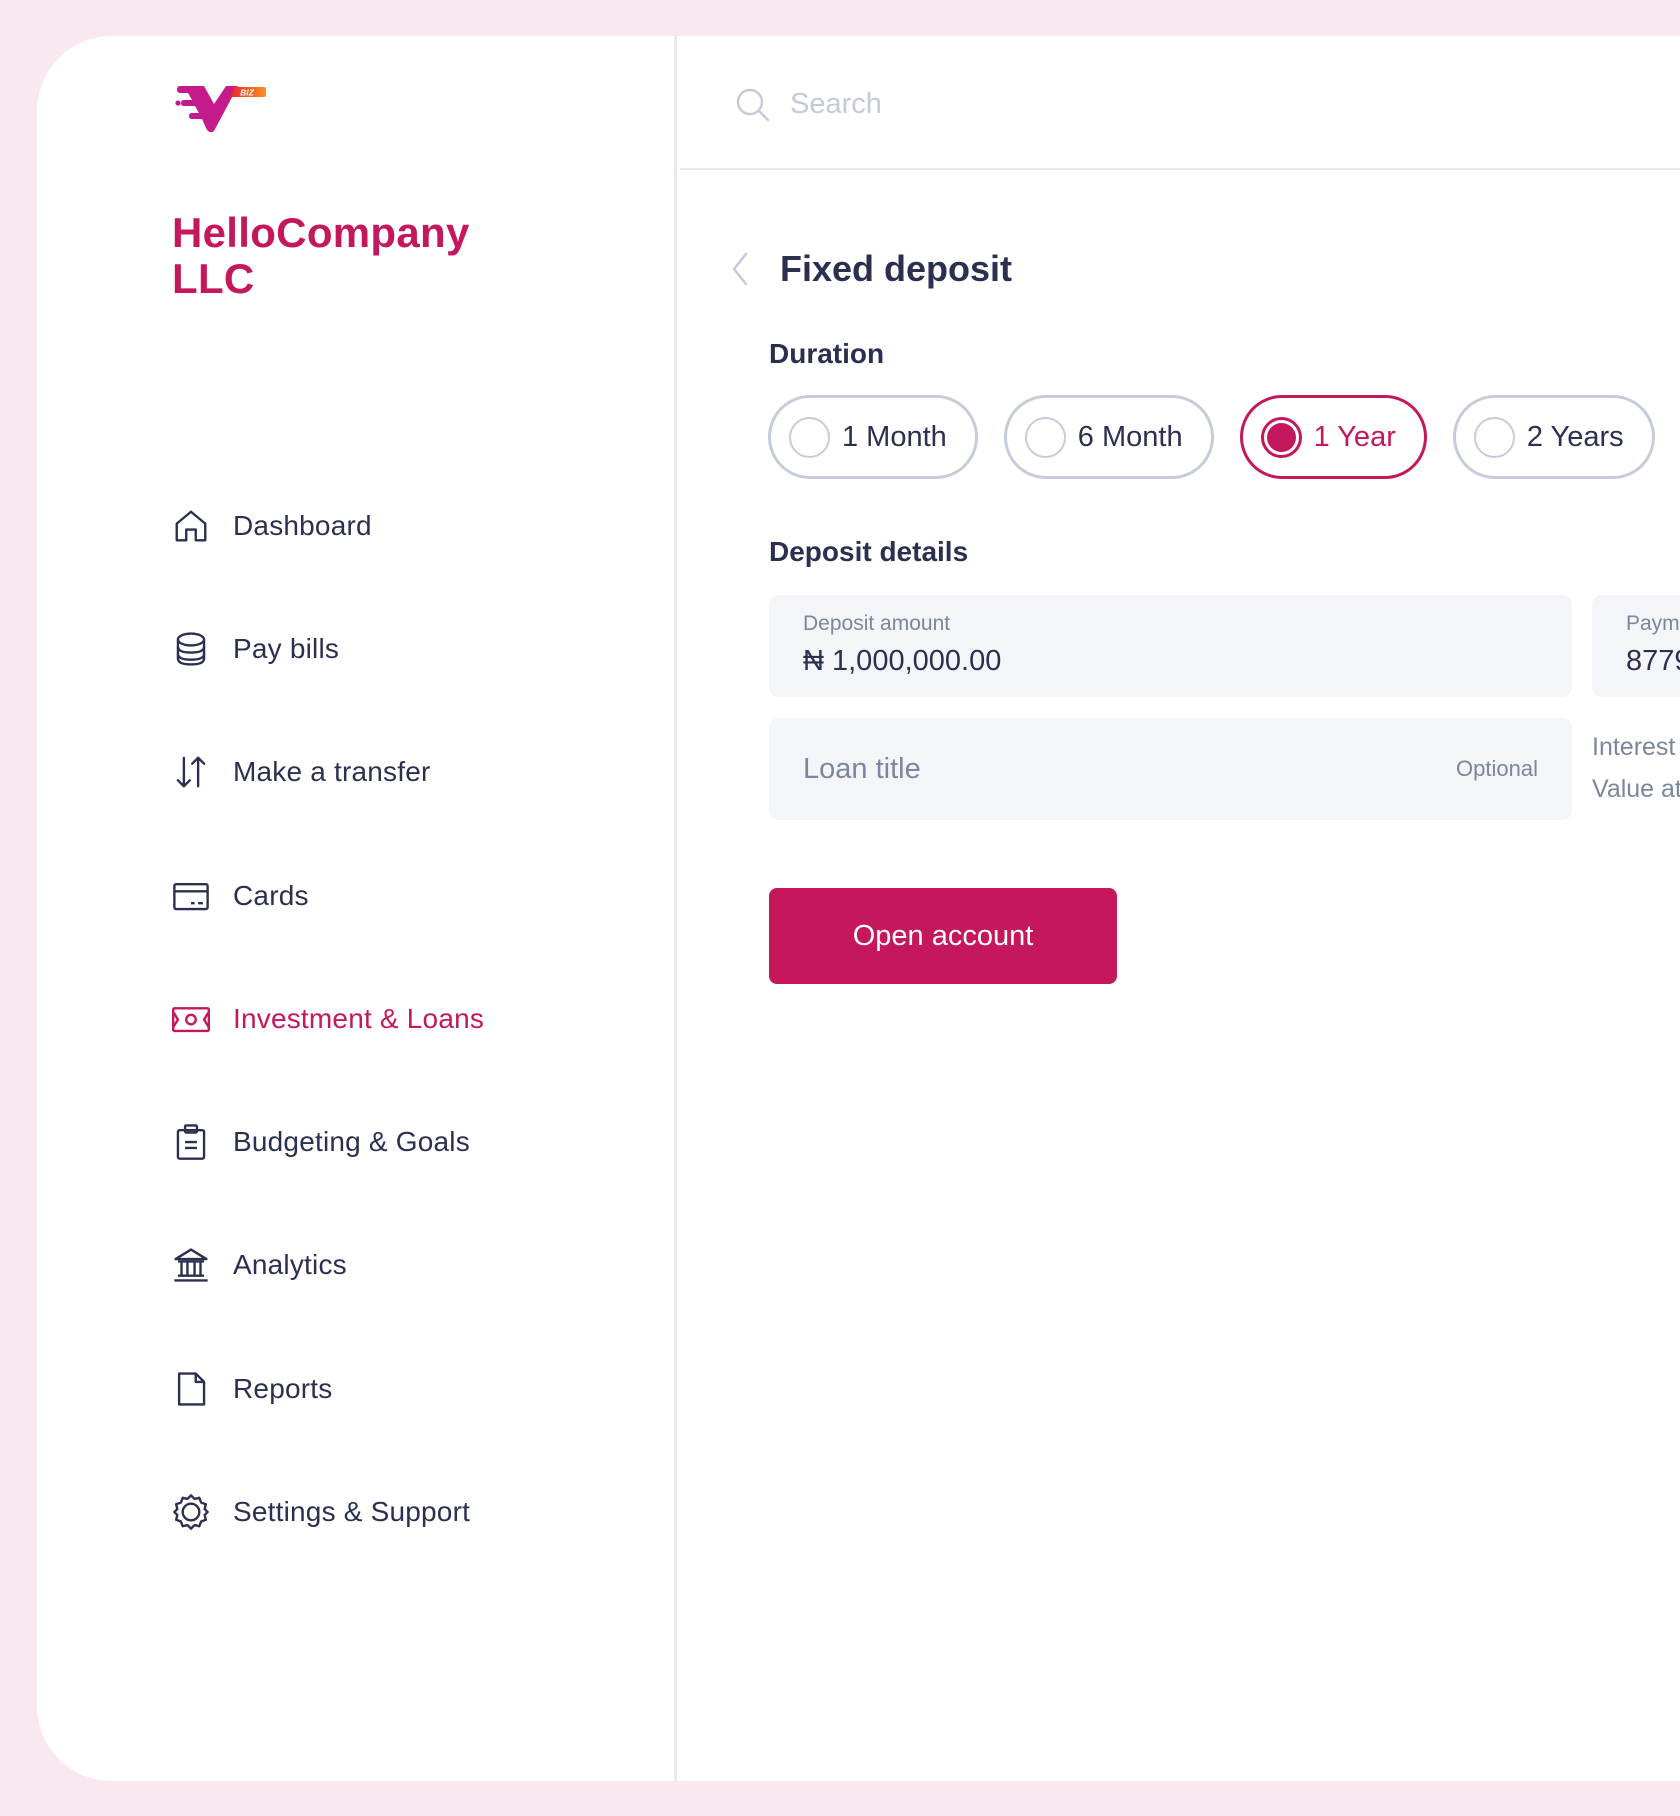 The width and height of the screenshot is (1680, 1816). I want to click on sidebar-item-label: Make a transfer, so click(332, 772).